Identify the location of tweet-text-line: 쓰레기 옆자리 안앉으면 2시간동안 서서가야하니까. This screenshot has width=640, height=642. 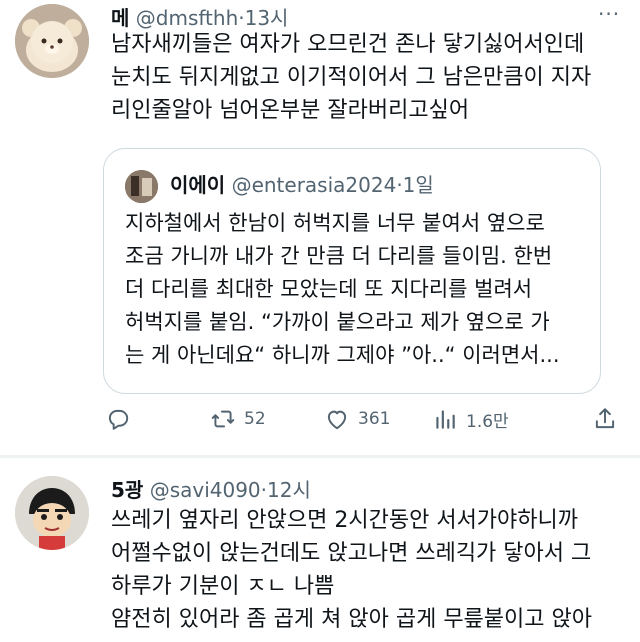
(345, 520).